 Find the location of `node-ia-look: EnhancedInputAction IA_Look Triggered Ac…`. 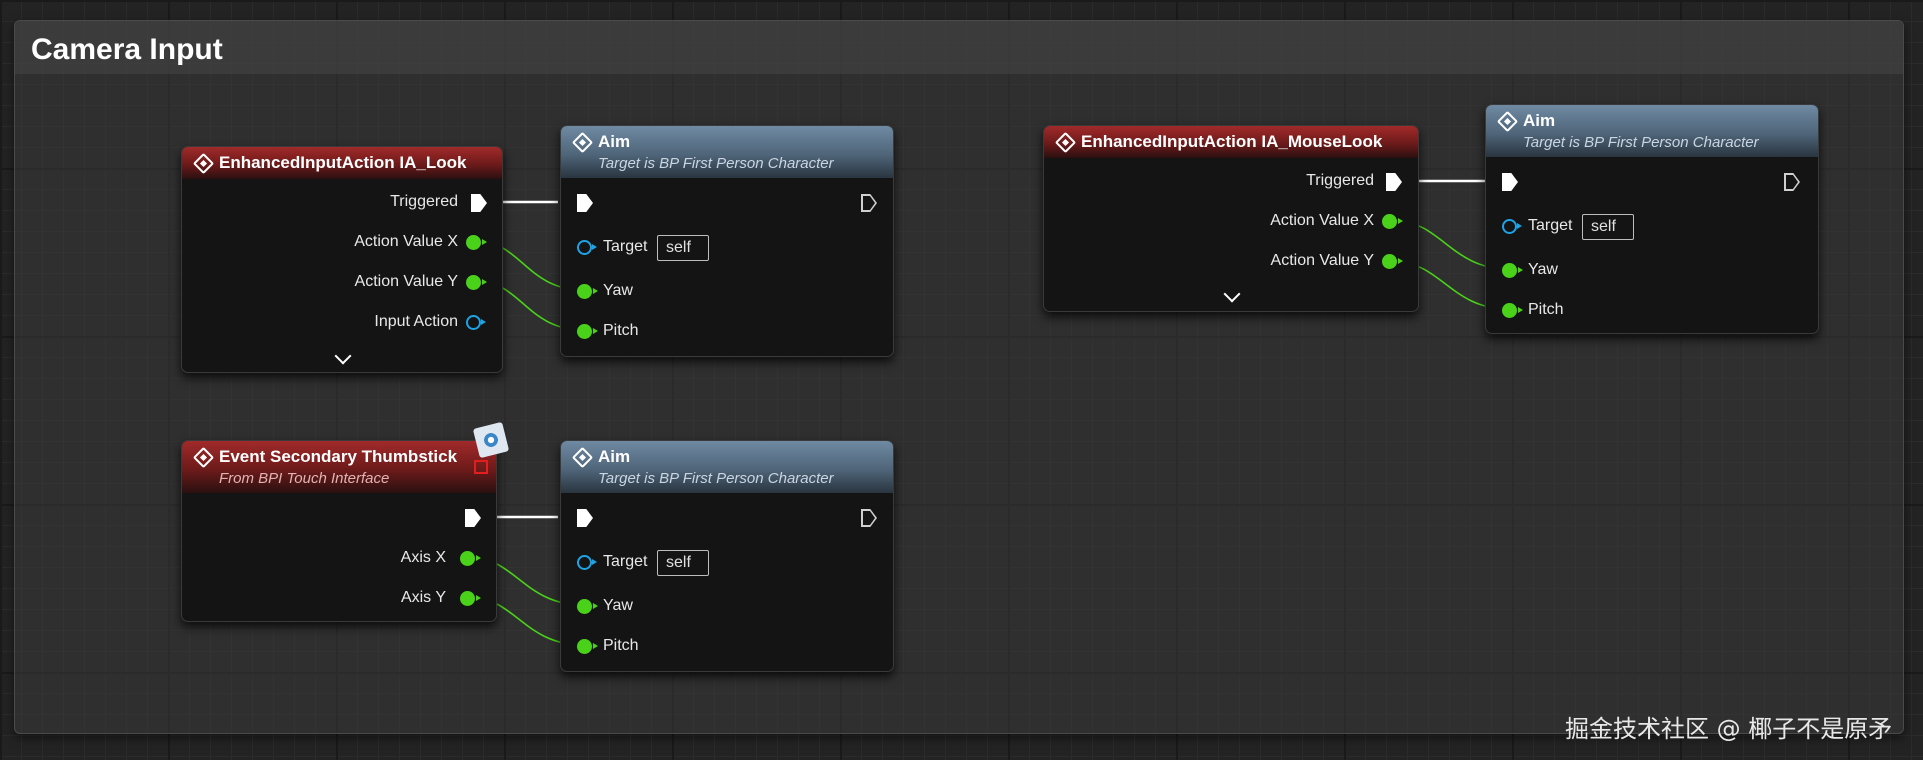

node-ia-look: EnhancedInputAction IA_Look Triggered Ac… is located at coordinates (342, 259).